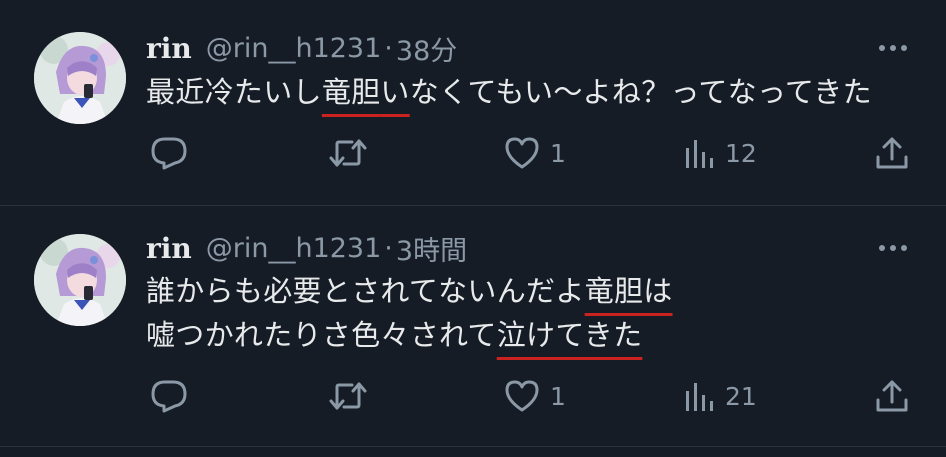  What do you see at coordinates (395, 92) in the screenshot?
I see `underlined-text: い` at bounding box center [395, 92].